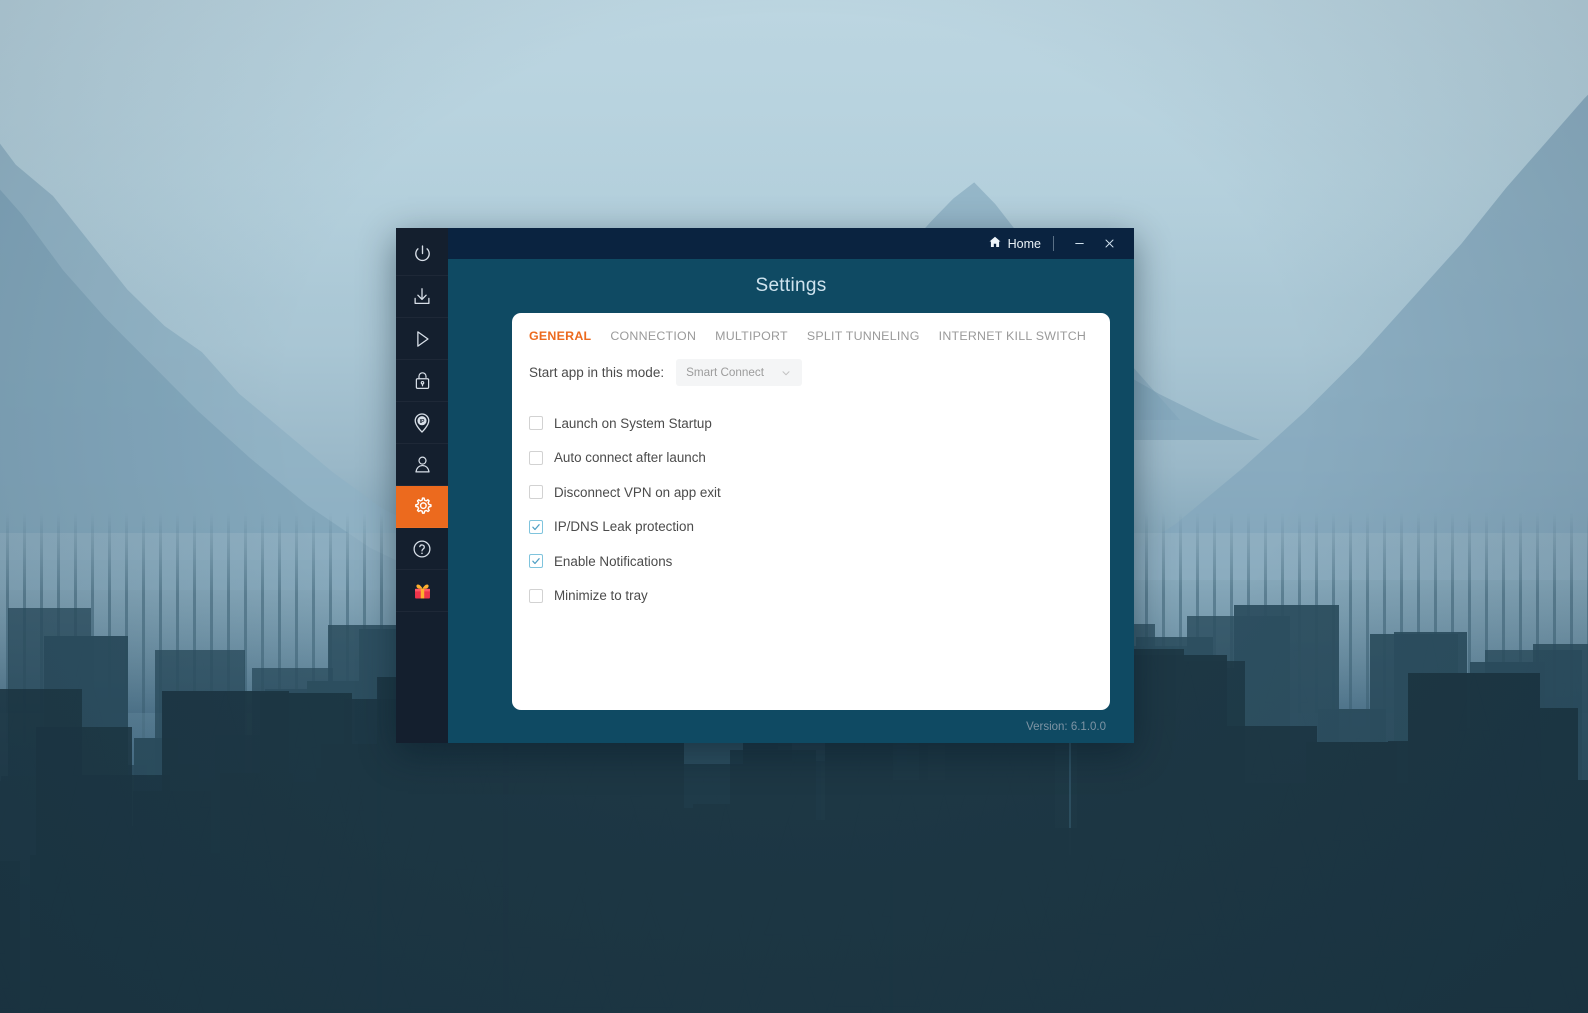 This screenshot has width=1588, height=1013. I want to click on option-row: Disconnect VPN on app exit, so click(811, 492).